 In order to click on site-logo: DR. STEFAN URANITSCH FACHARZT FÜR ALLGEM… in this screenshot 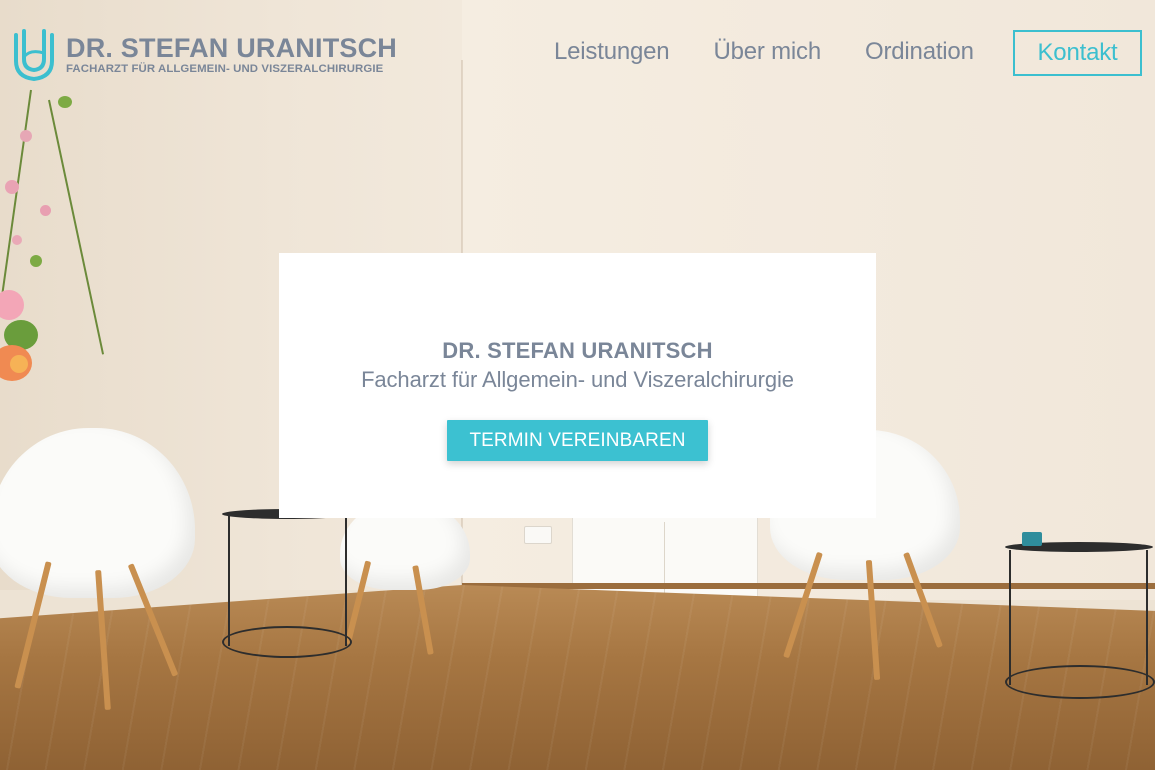, I will do `click(204, 55)`.